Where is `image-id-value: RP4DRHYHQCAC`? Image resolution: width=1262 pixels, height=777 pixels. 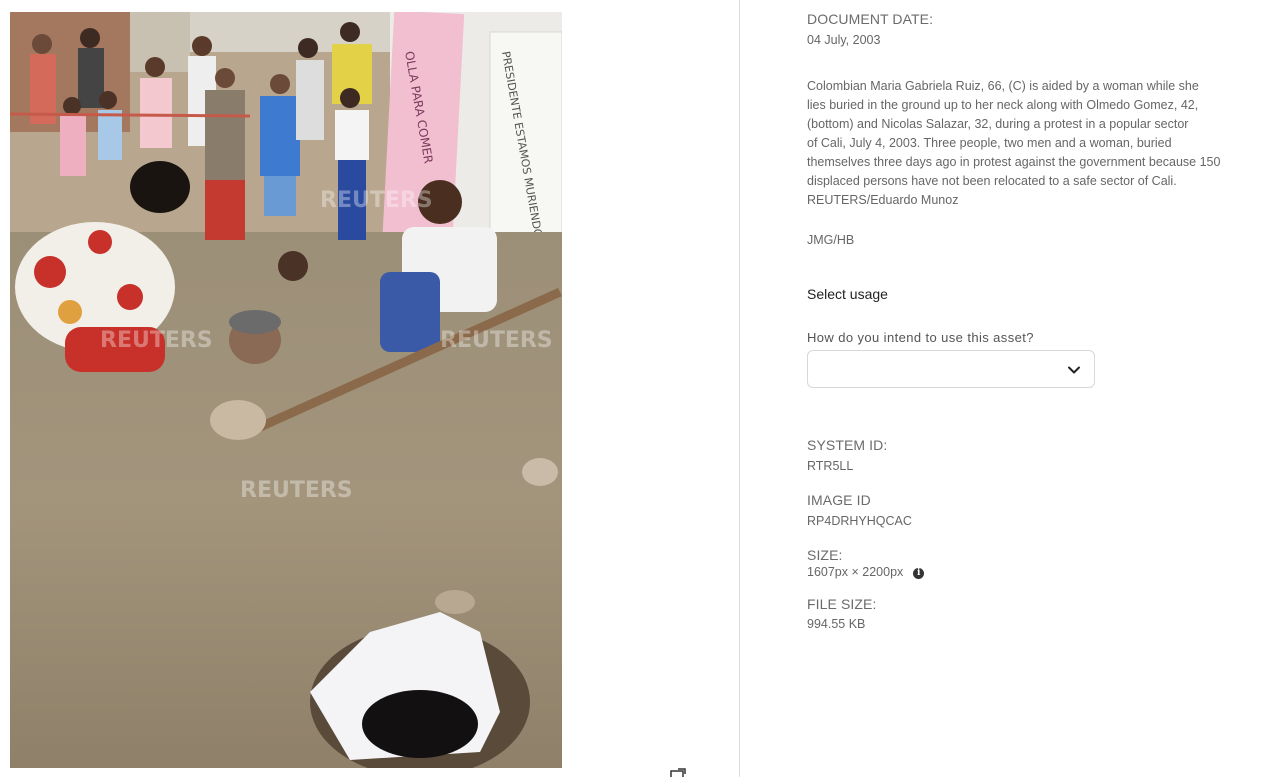
image-id-value: RP4DRHYHQCAC is located at coordinates (859, 521).